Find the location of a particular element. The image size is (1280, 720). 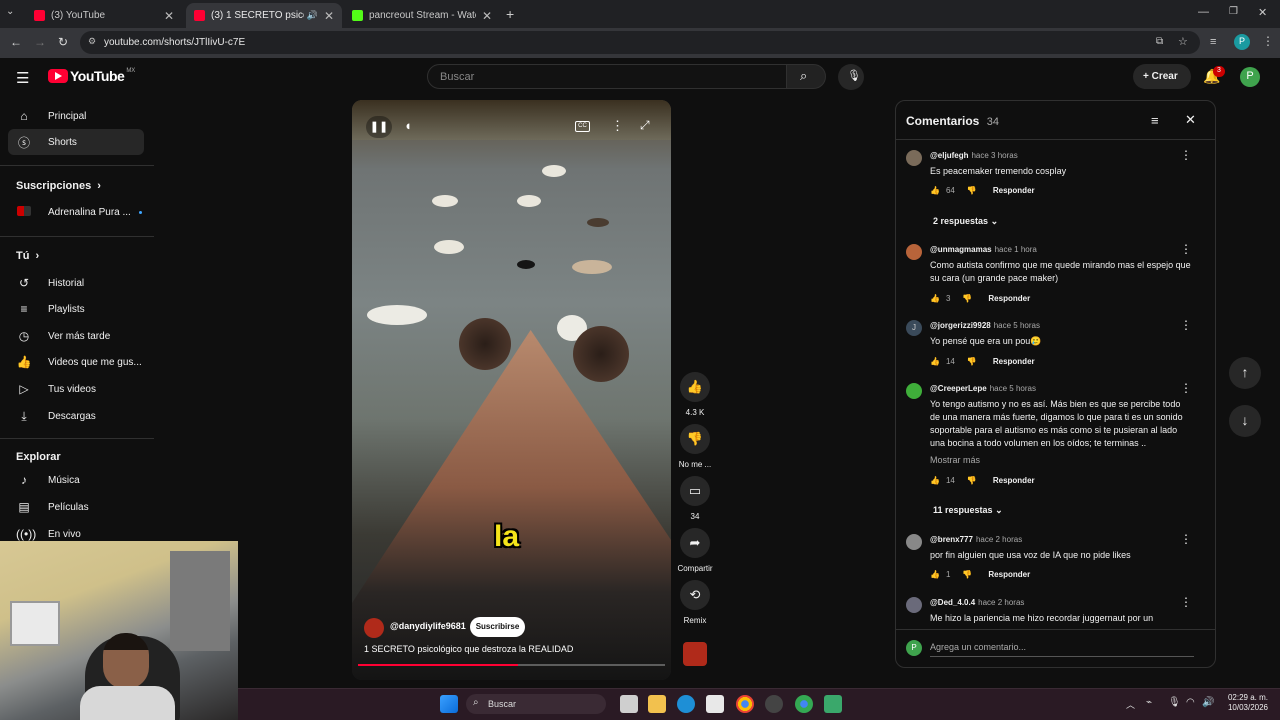

replies-toggle: 11 respuestas ⌄ is located at coordinates (968, 510).